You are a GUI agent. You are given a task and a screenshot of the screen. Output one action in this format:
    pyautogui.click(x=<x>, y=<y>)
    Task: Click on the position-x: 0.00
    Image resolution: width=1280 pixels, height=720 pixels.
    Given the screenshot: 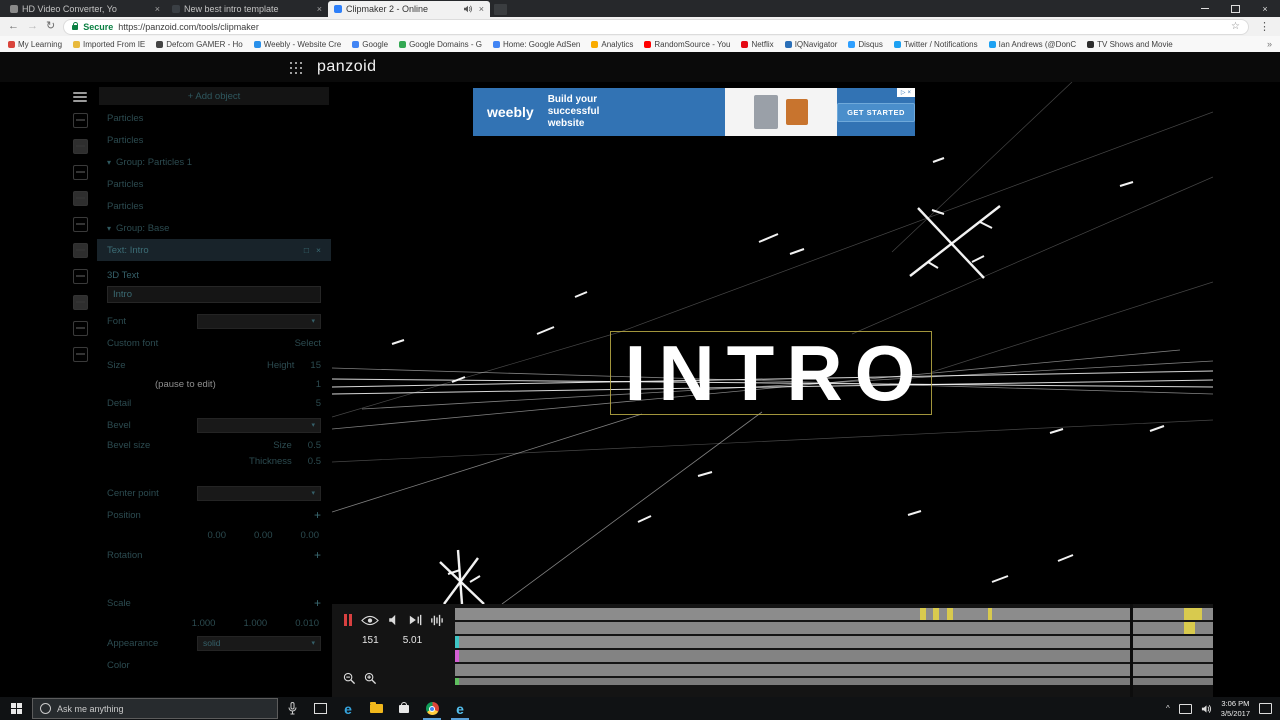 What is the action you would take?
    pyautogui.click(x=217, y=535)
    